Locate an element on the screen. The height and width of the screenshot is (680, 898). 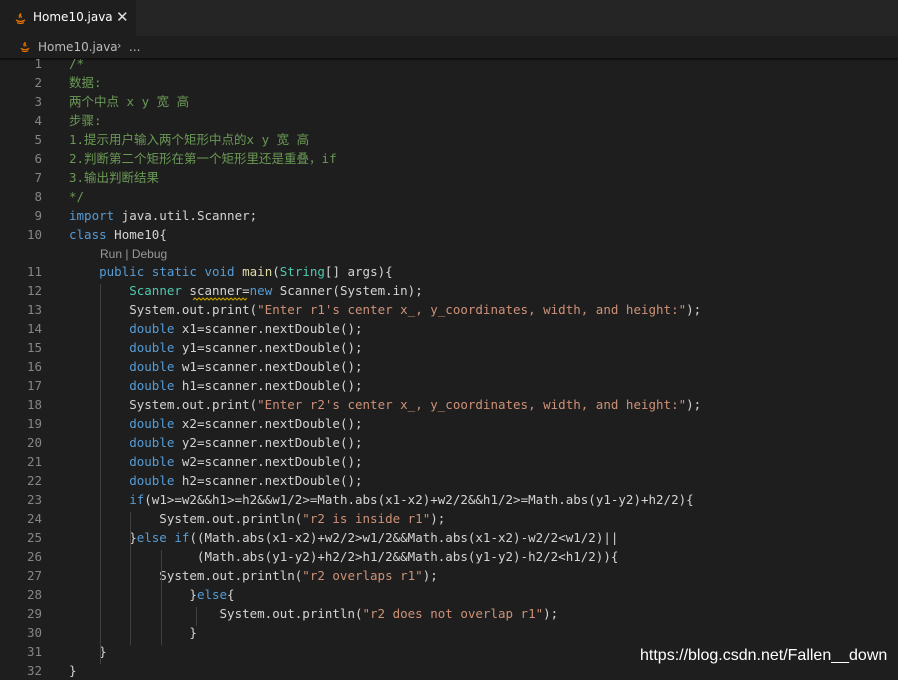
debug-codelens-link: Debug is located at coordinates (149, 254).